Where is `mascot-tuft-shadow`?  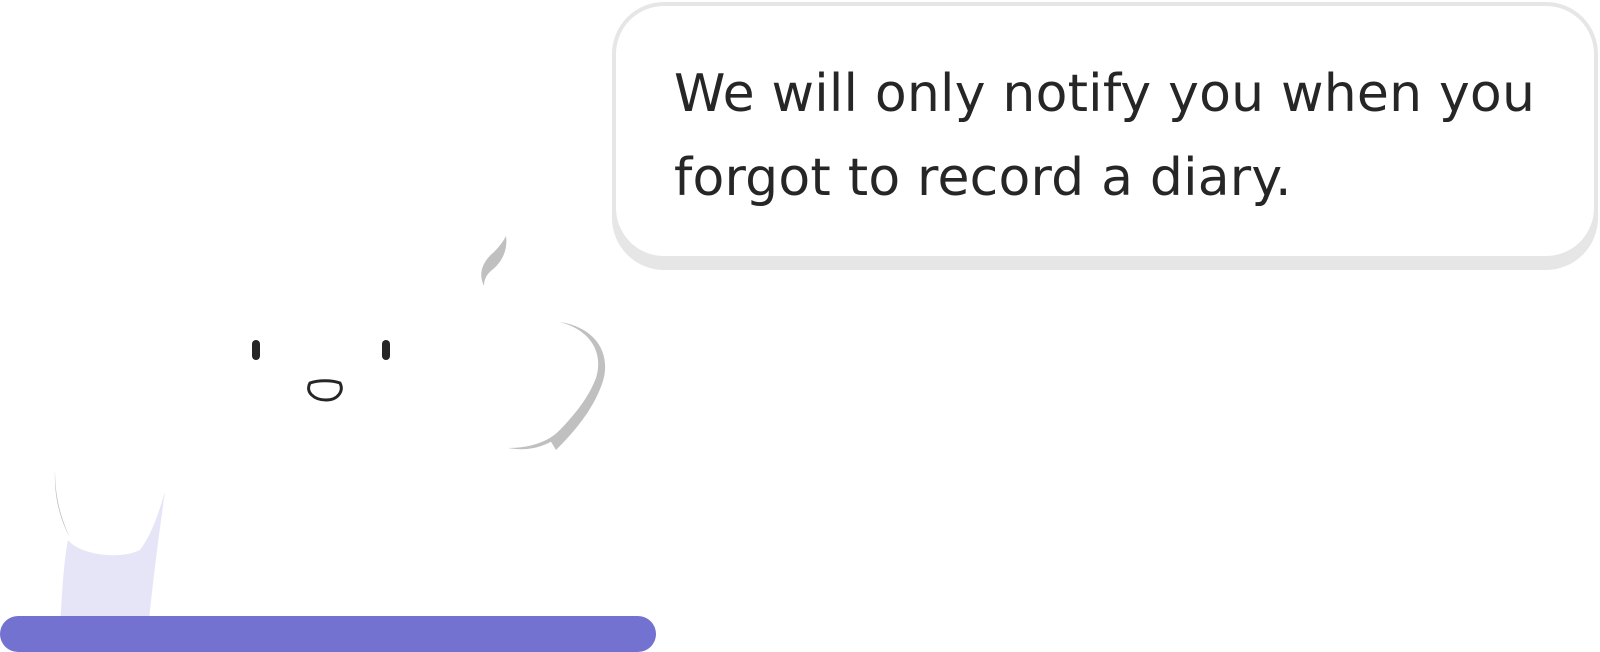 mascot-tuft-shadow is located at coordinates (494, 261).